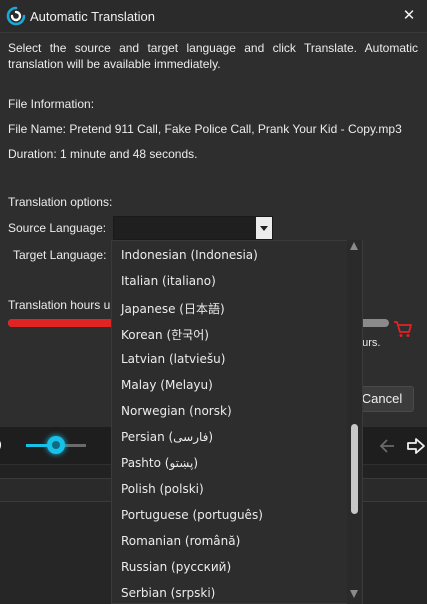  Describe the element at coordinates (51, 104) in the screenshot. I see `file-info-heading: File Information:` at that location.